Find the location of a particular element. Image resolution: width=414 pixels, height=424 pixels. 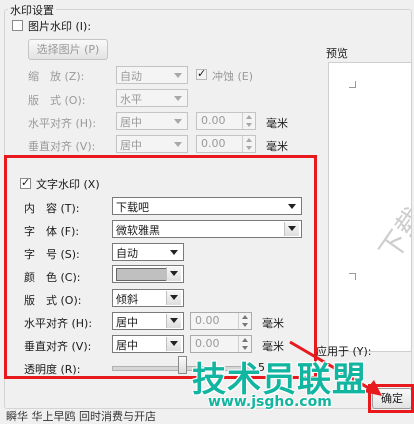

picture-layout-label: 版 式 (O): is located at coordinates (57, 100).